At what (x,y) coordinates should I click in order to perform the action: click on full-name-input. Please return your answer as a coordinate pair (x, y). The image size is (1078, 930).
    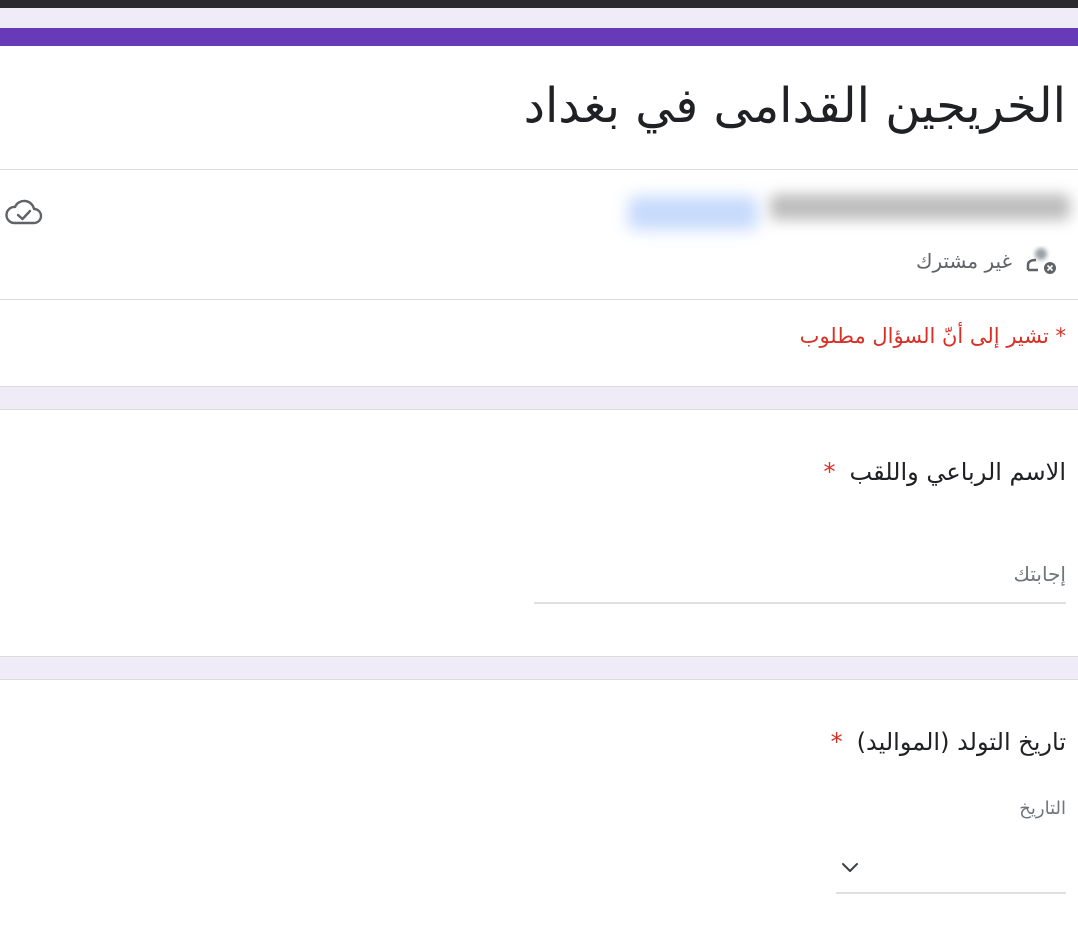
    Looking at the image, I should click on (800, 578).